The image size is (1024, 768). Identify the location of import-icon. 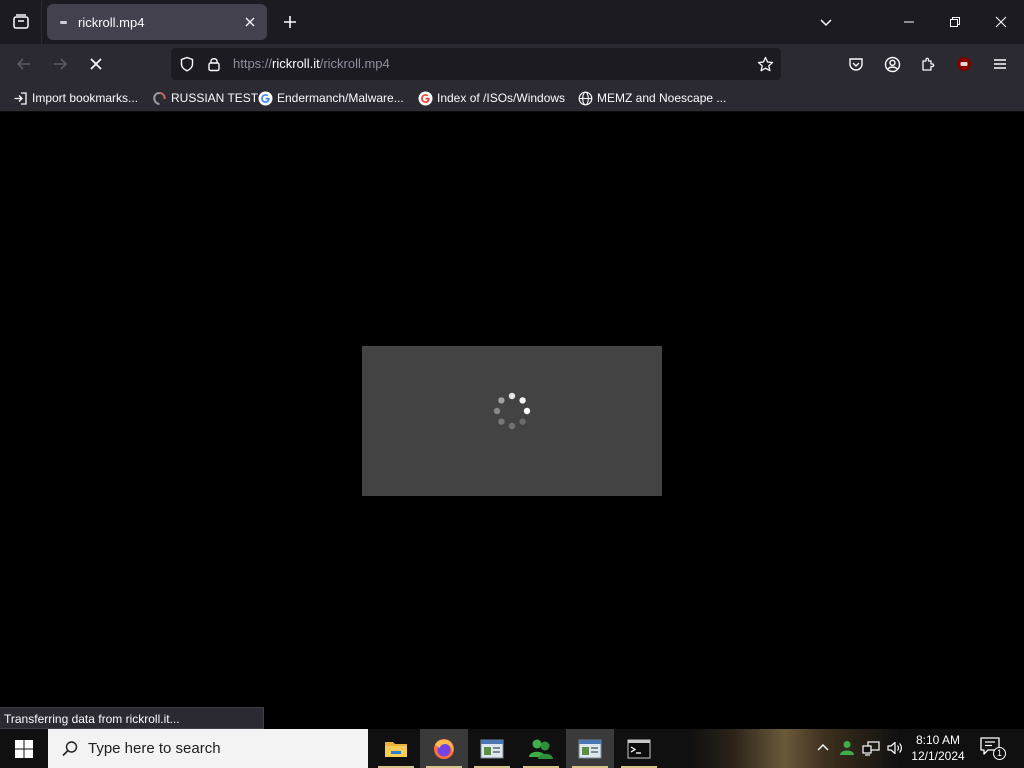
(20, 98).